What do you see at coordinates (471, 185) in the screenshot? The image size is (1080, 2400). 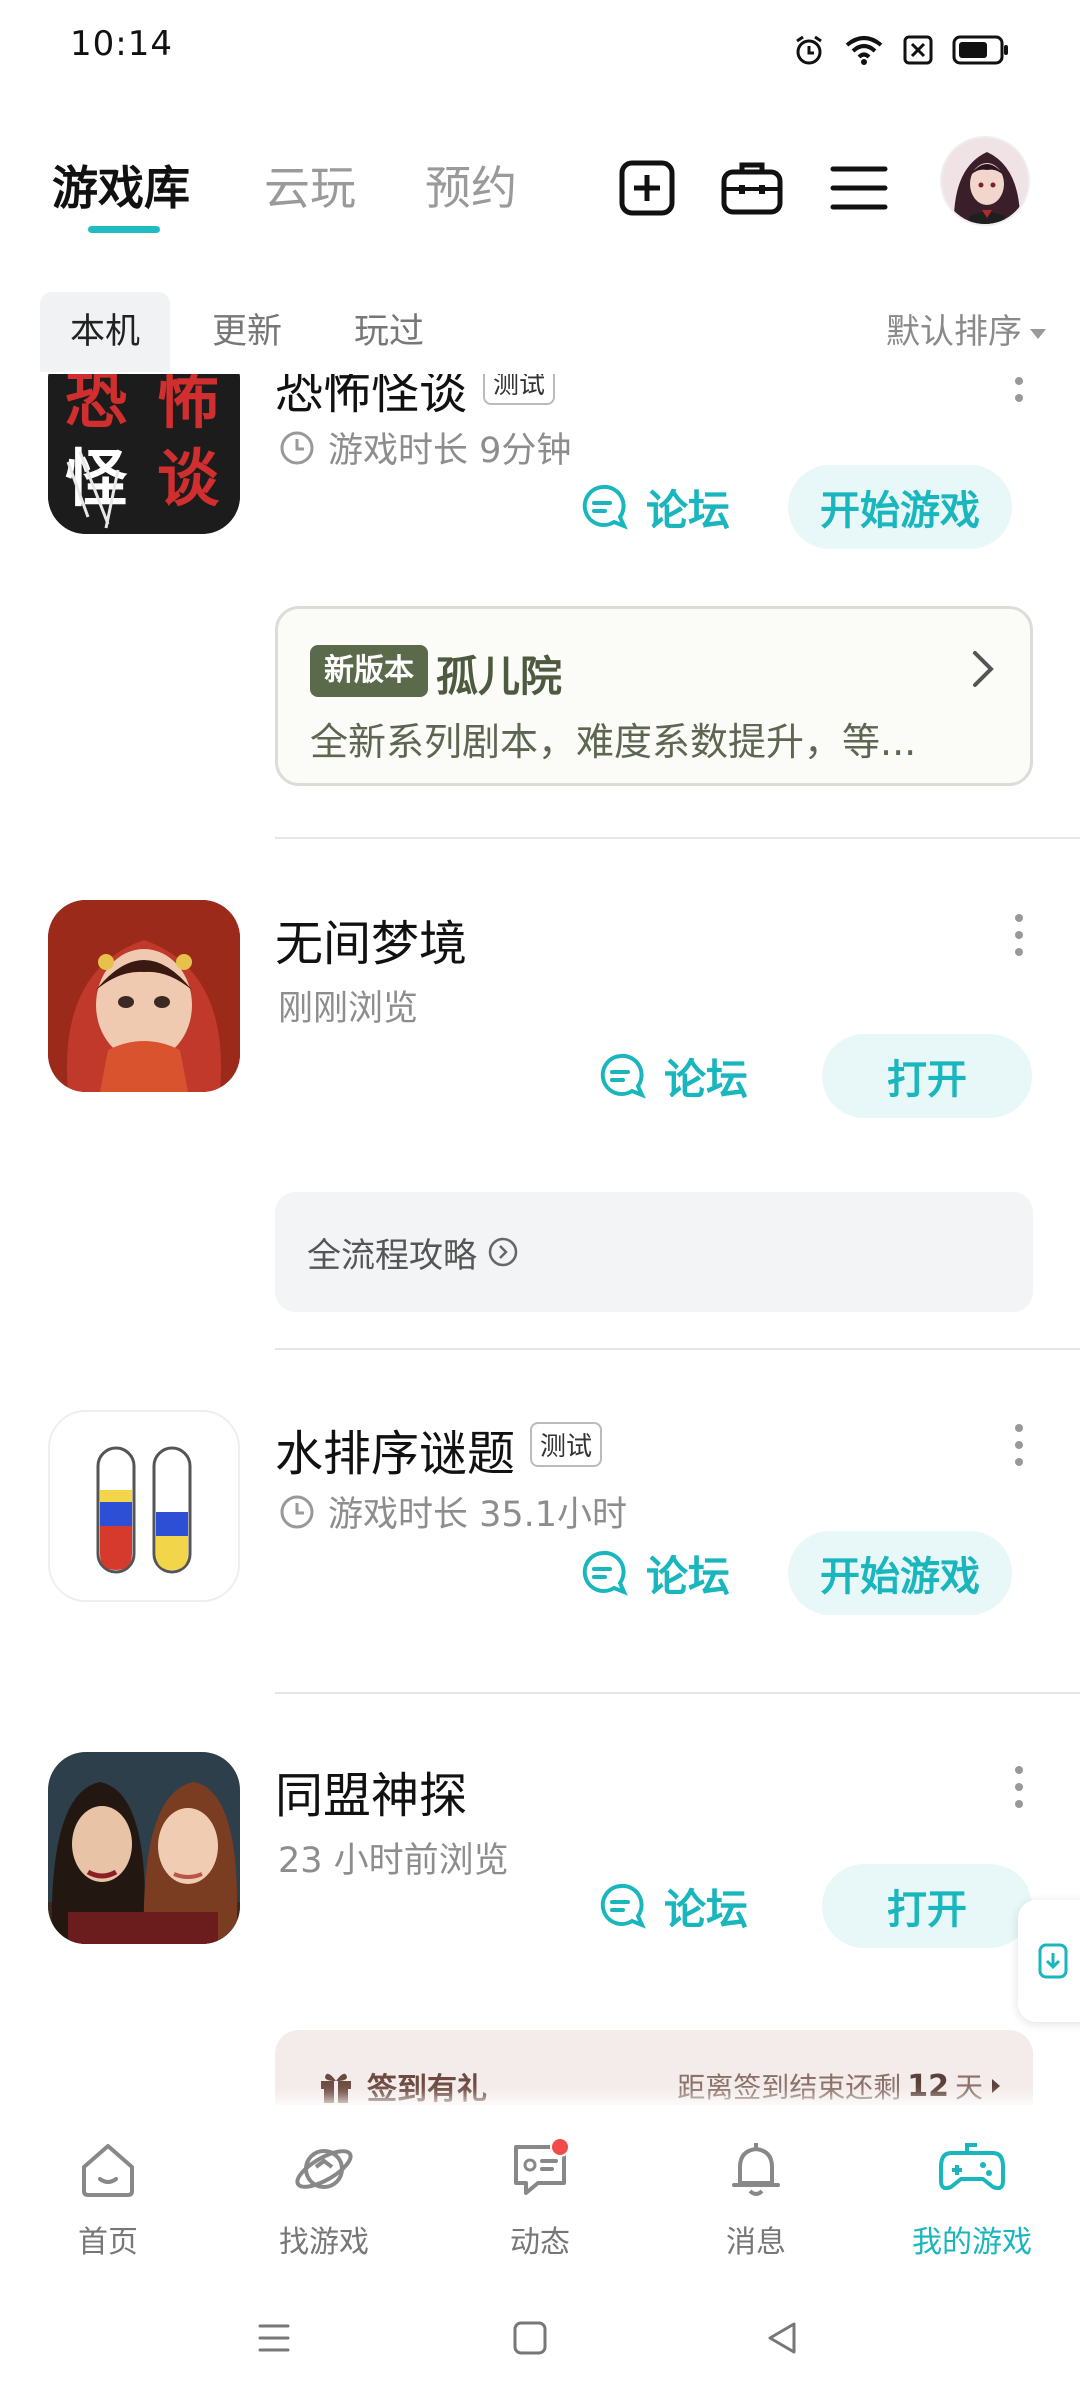 I see `tab-reservation: 预约` at bounding box center [471, 185].